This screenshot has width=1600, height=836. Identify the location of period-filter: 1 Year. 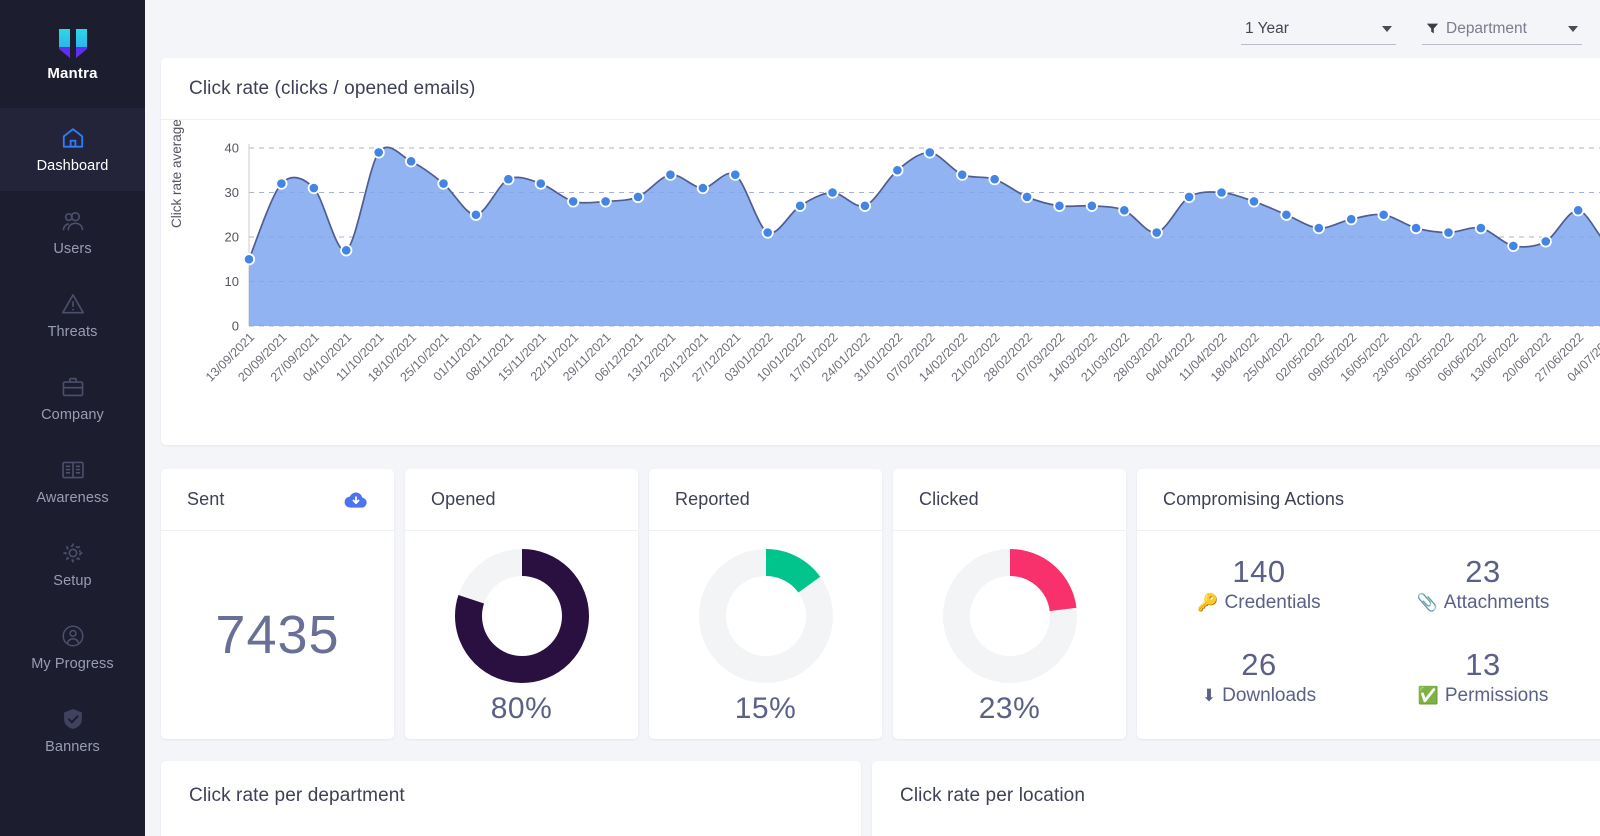
(1318, 29).